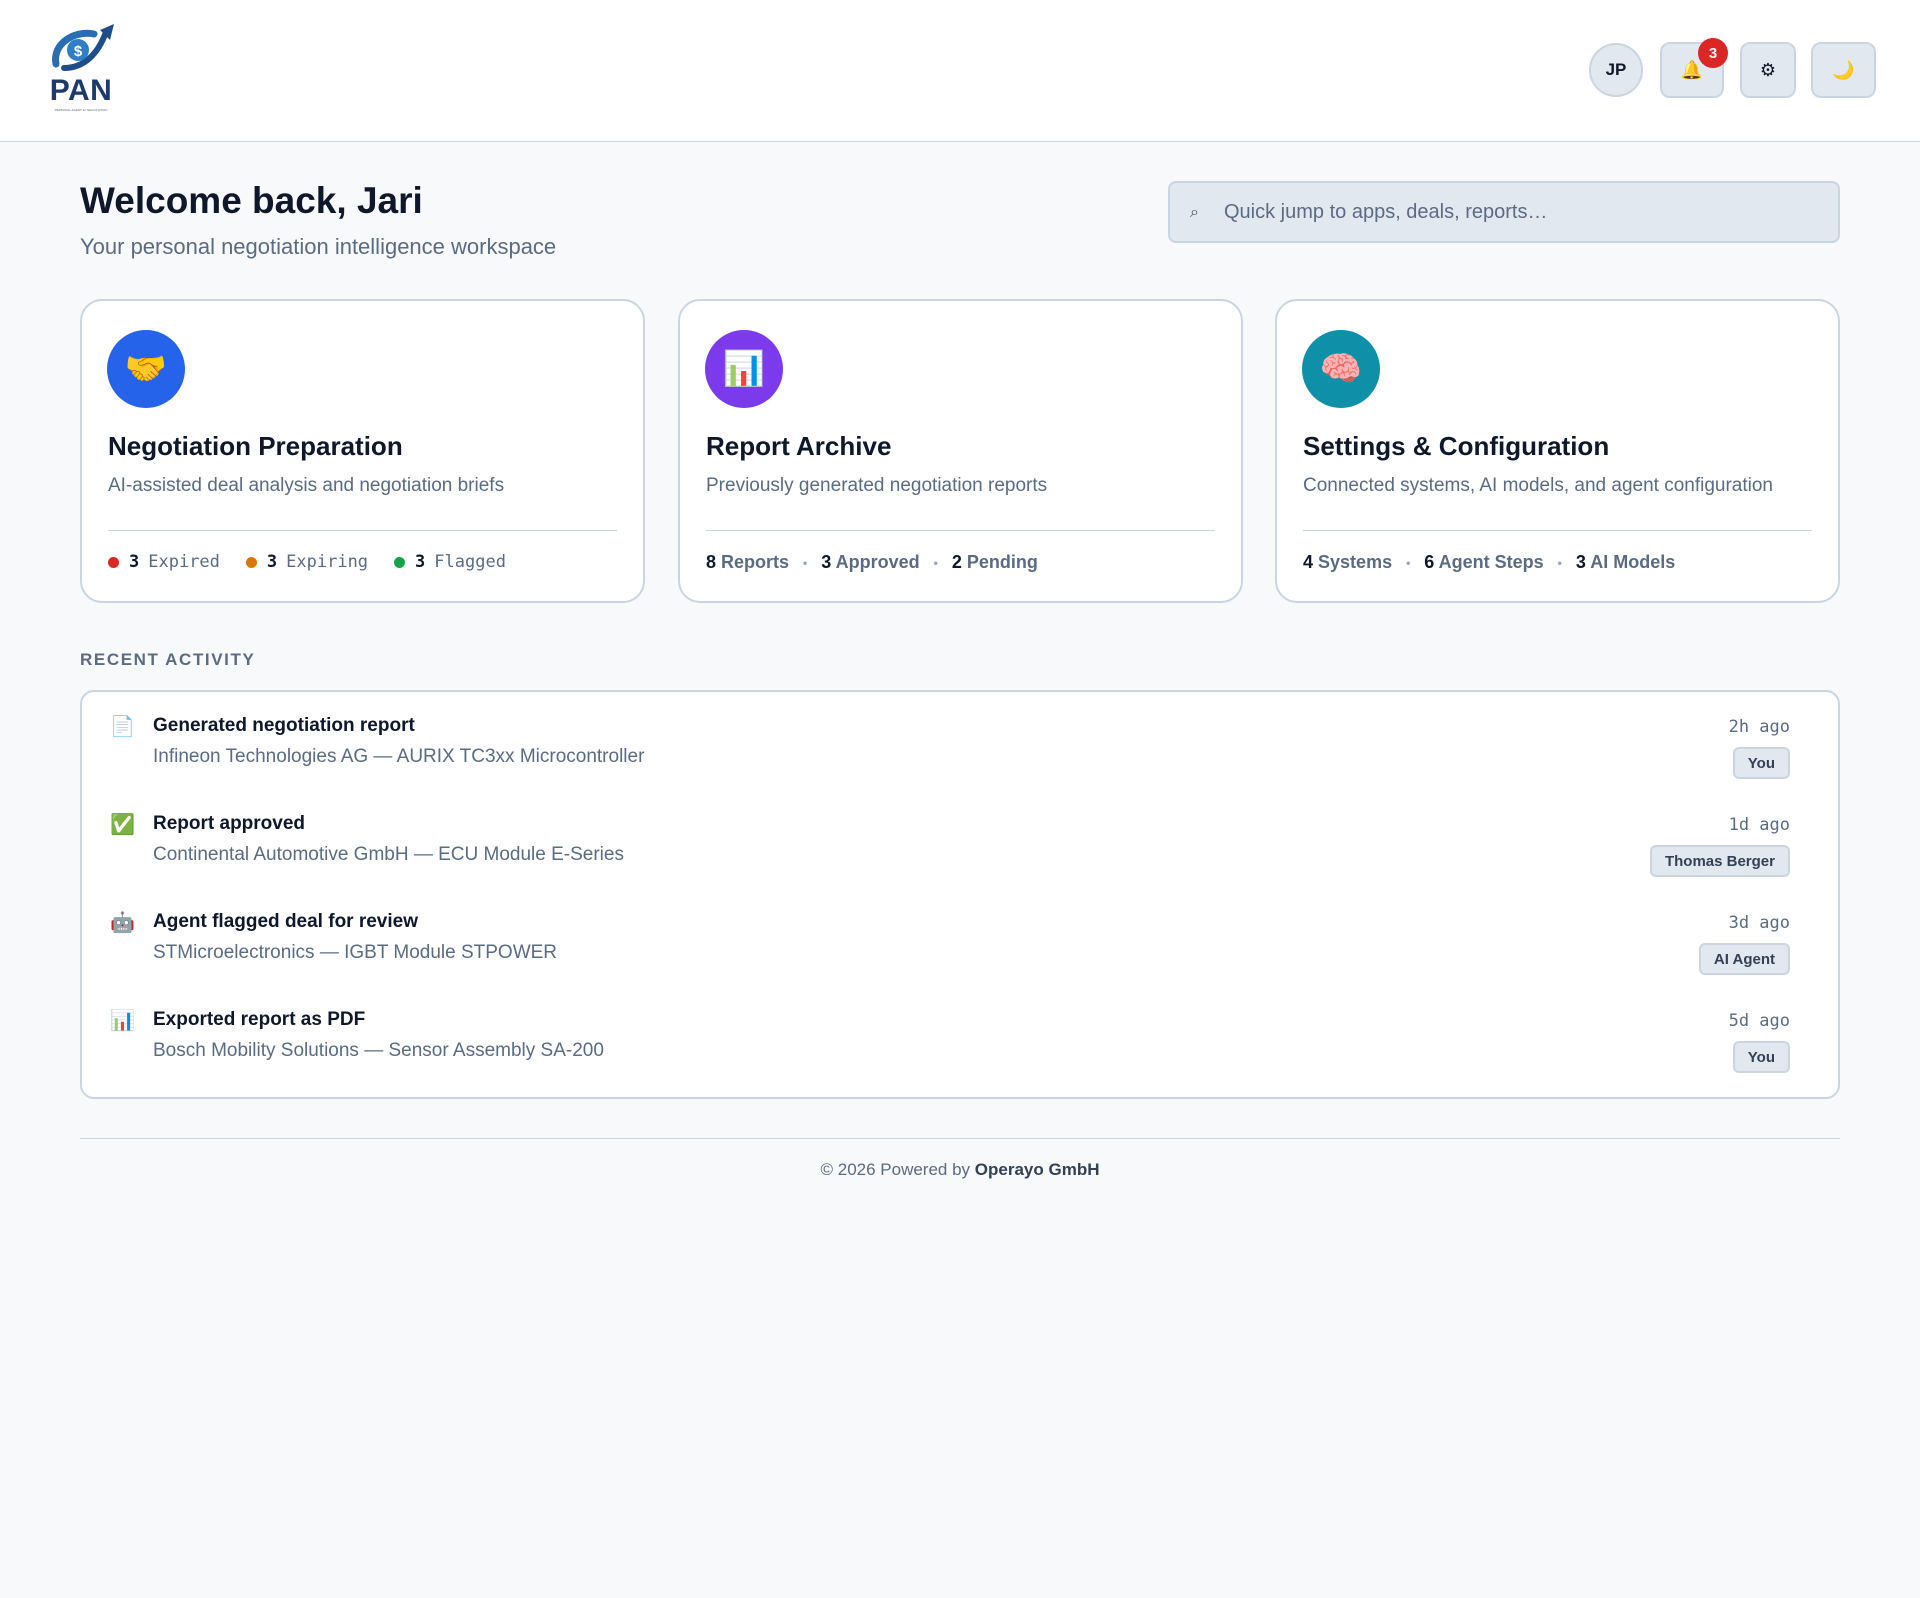 This screenshot has height=1598, width=1920. What do you see at coordinates (1759, 923) in the screenshot?
I see `activity-time: 3d ago` at bounding box center [1759, 923].